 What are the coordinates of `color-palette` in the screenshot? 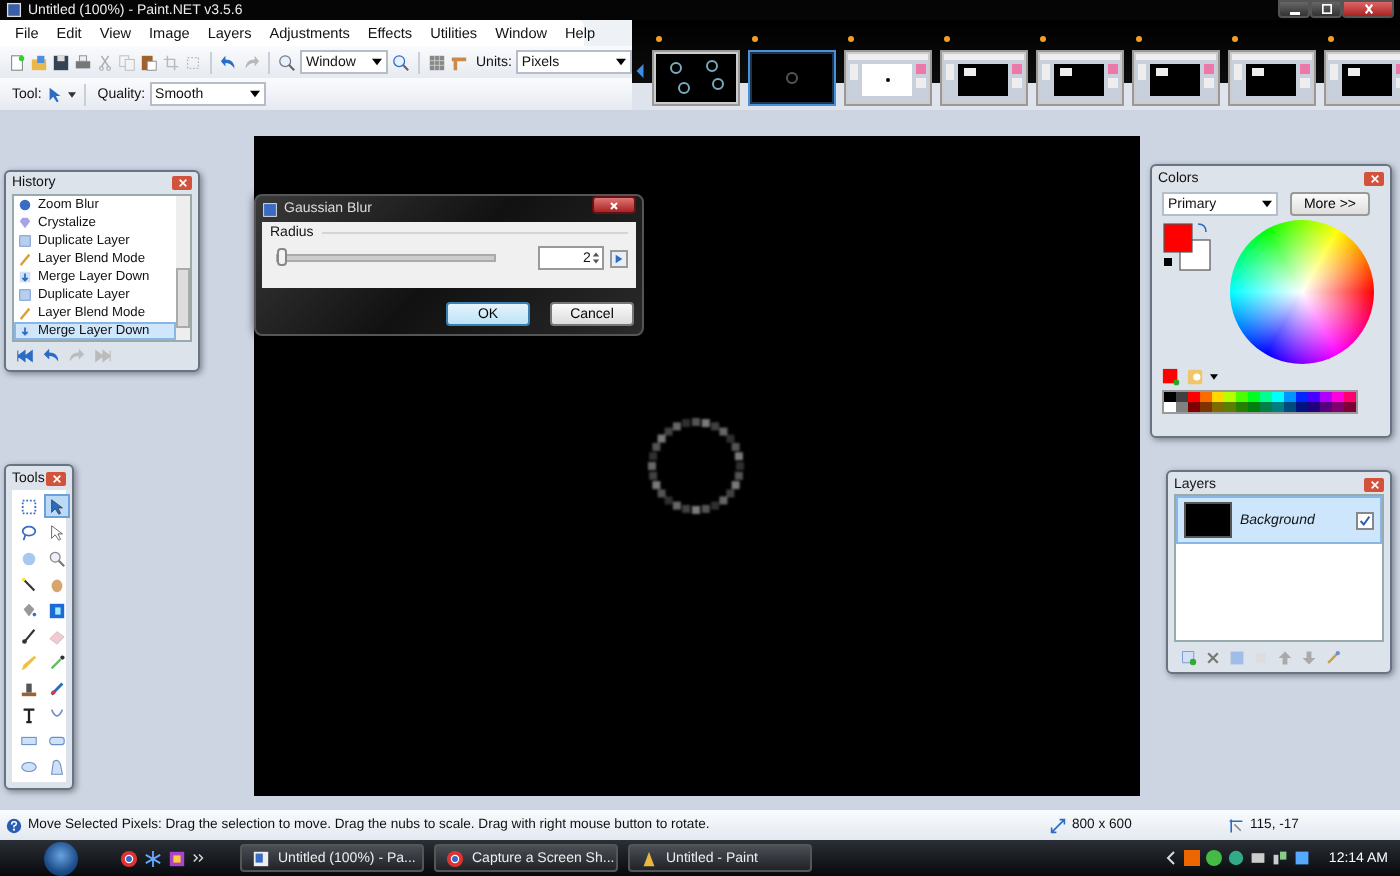 It's located at (1260, 402).